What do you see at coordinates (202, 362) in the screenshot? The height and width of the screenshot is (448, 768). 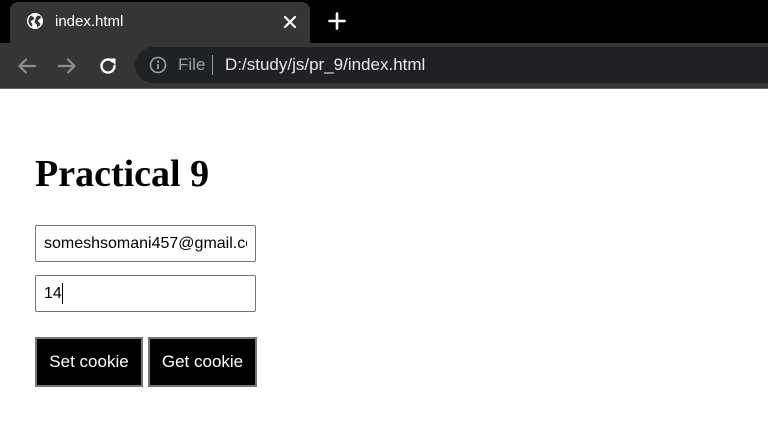 I see `get-cookie-button: Get cookie` at bounding box center [202, 362].